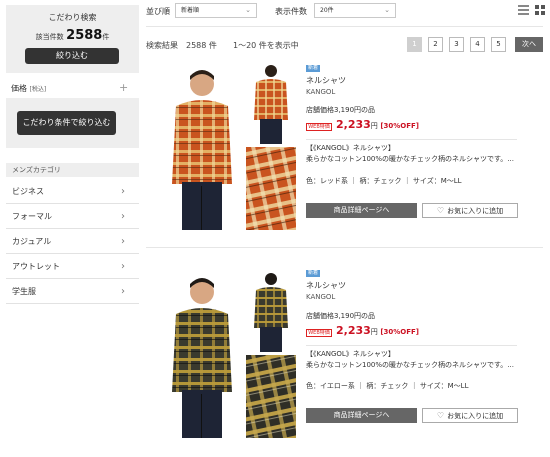 This screenshot has width=550, height=457. I want to click on display-count-select: 20件 ⌄, so click(355, 10).